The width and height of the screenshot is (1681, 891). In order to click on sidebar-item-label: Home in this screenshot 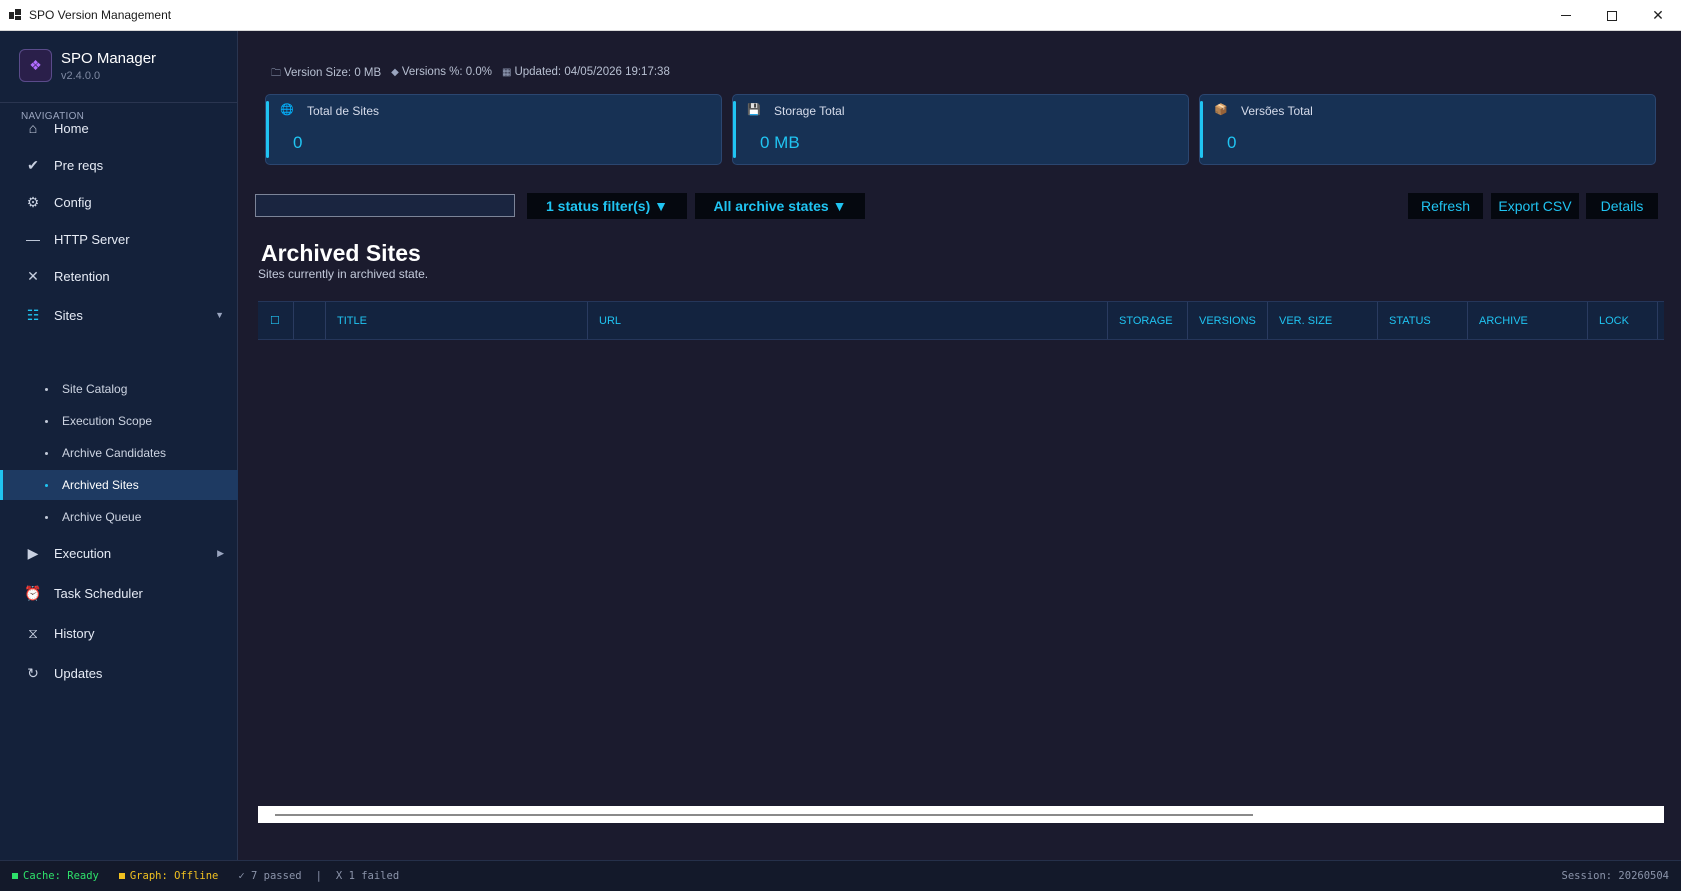, I will do `click(71, 128)`.